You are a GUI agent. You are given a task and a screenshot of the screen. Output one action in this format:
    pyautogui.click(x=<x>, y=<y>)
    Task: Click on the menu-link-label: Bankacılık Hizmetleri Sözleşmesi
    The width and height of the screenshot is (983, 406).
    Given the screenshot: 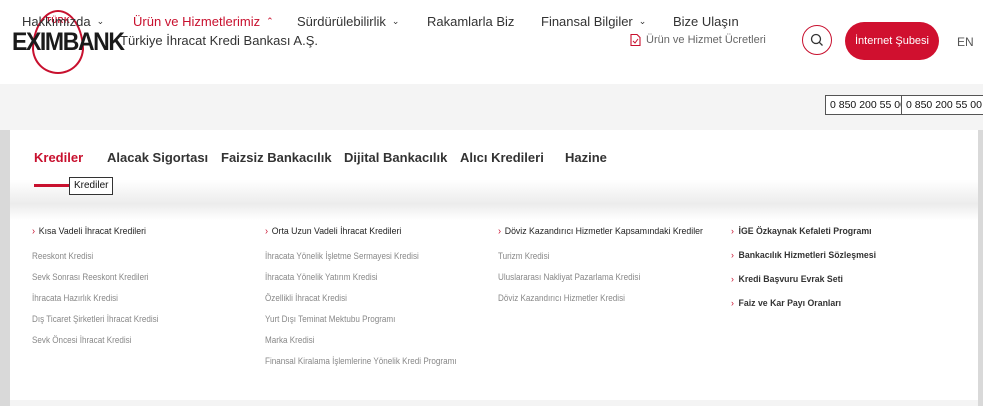 What is the action you would take?
    pyautogui.click(x=807, y=255)
    